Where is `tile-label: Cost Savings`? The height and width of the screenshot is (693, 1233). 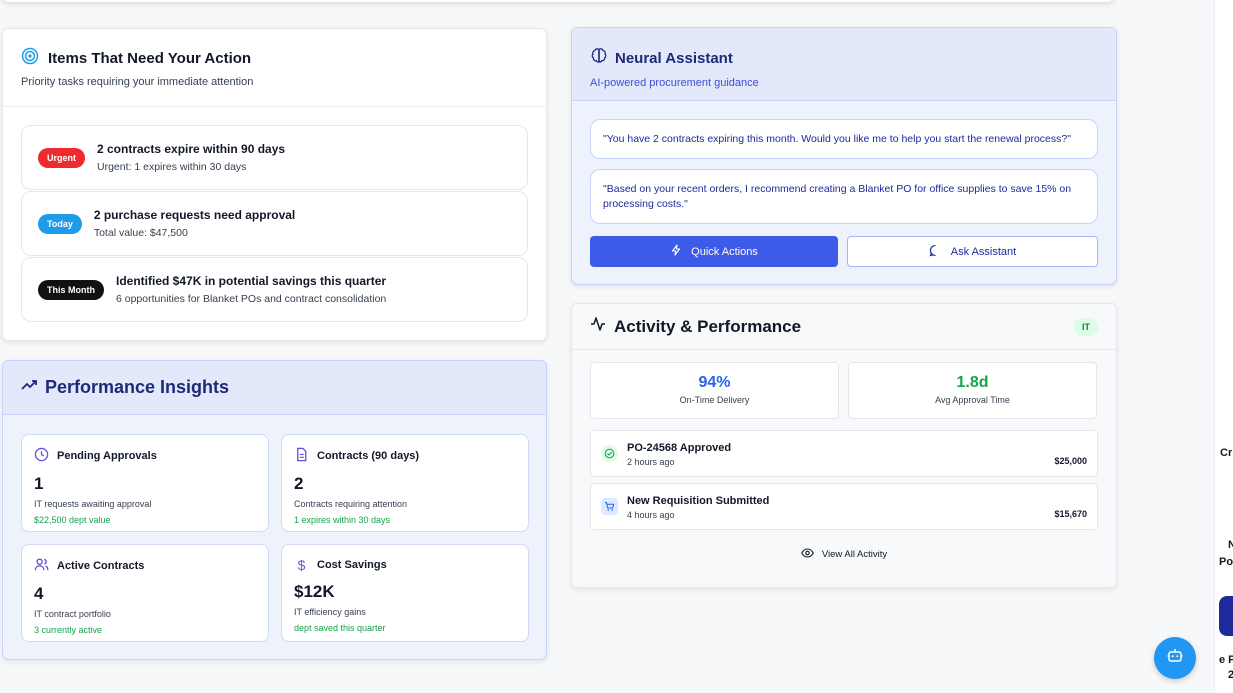
tile-label: Cost Savings is located at coordinates (352, 565).